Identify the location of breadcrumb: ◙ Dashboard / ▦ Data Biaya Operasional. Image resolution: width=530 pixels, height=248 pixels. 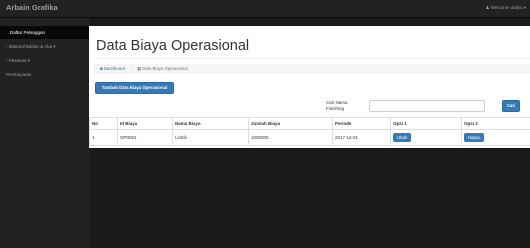
(311, 69).